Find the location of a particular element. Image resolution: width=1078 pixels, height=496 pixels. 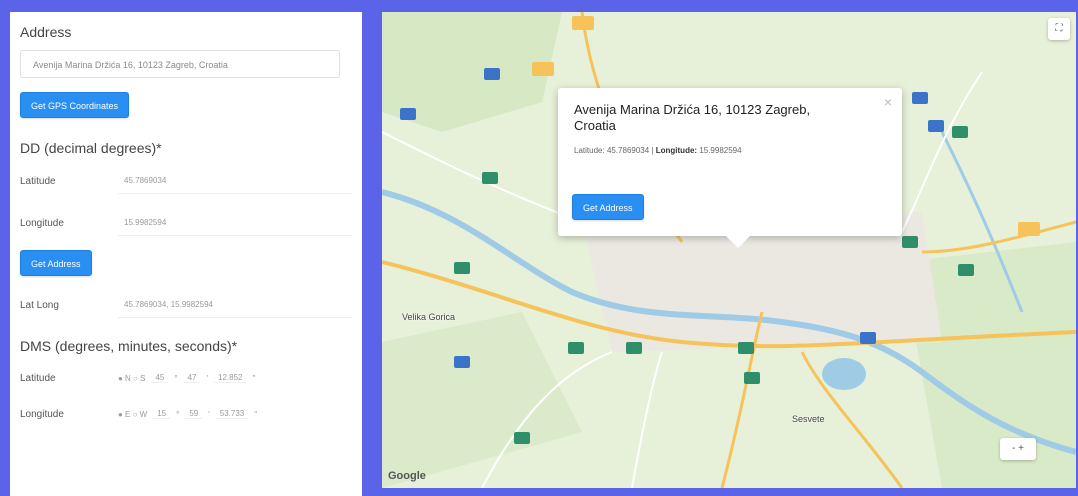

latlong-label: Lat Long is located at coordinates (39, 305).